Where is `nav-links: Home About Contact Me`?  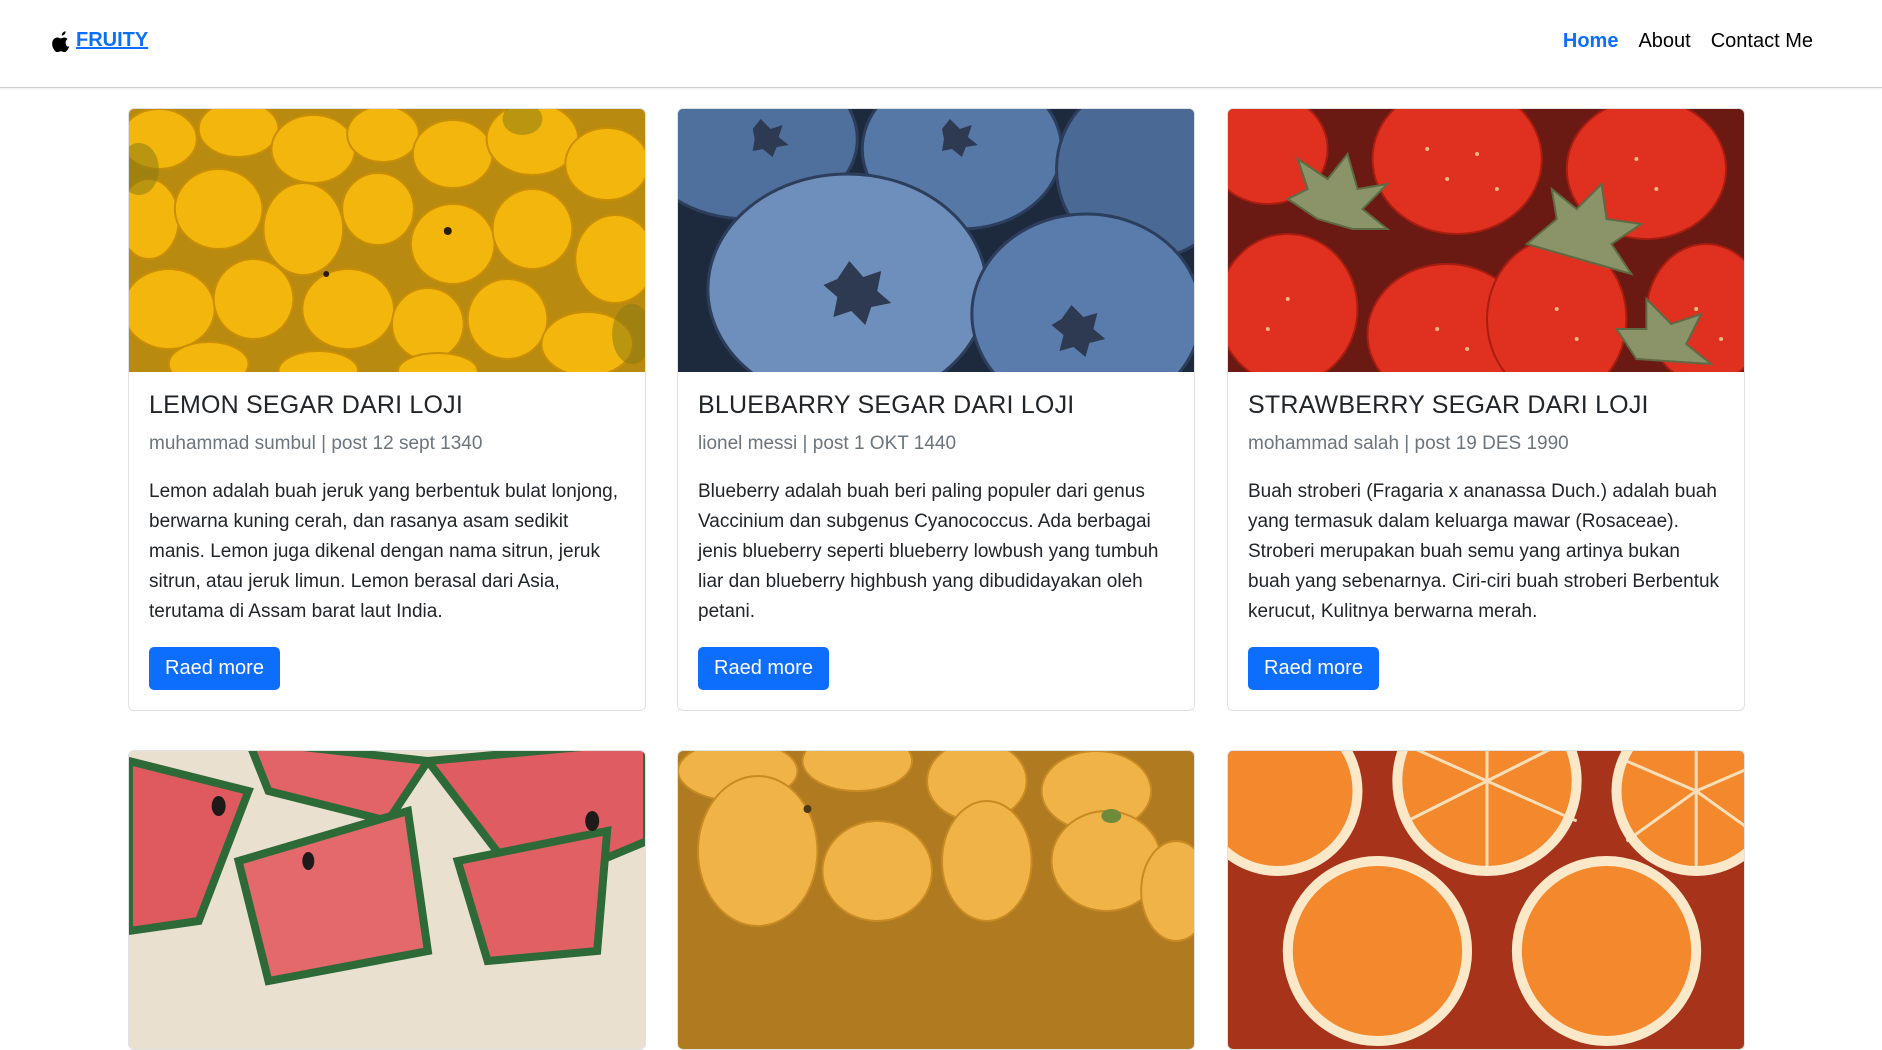 nav-links: Home About Contact Me is located at coordinates (1688, 41).